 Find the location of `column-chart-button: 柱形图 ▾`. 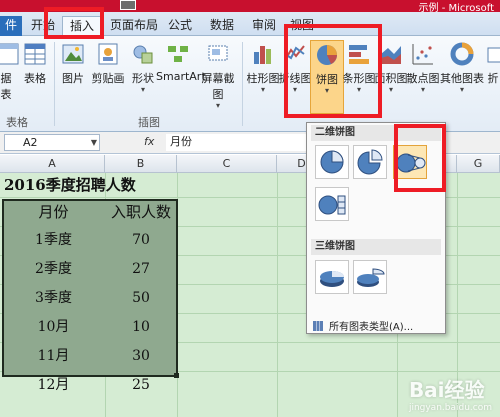

column-chart-button: 柱形图 ▾ is located at coordinates (263, 67).